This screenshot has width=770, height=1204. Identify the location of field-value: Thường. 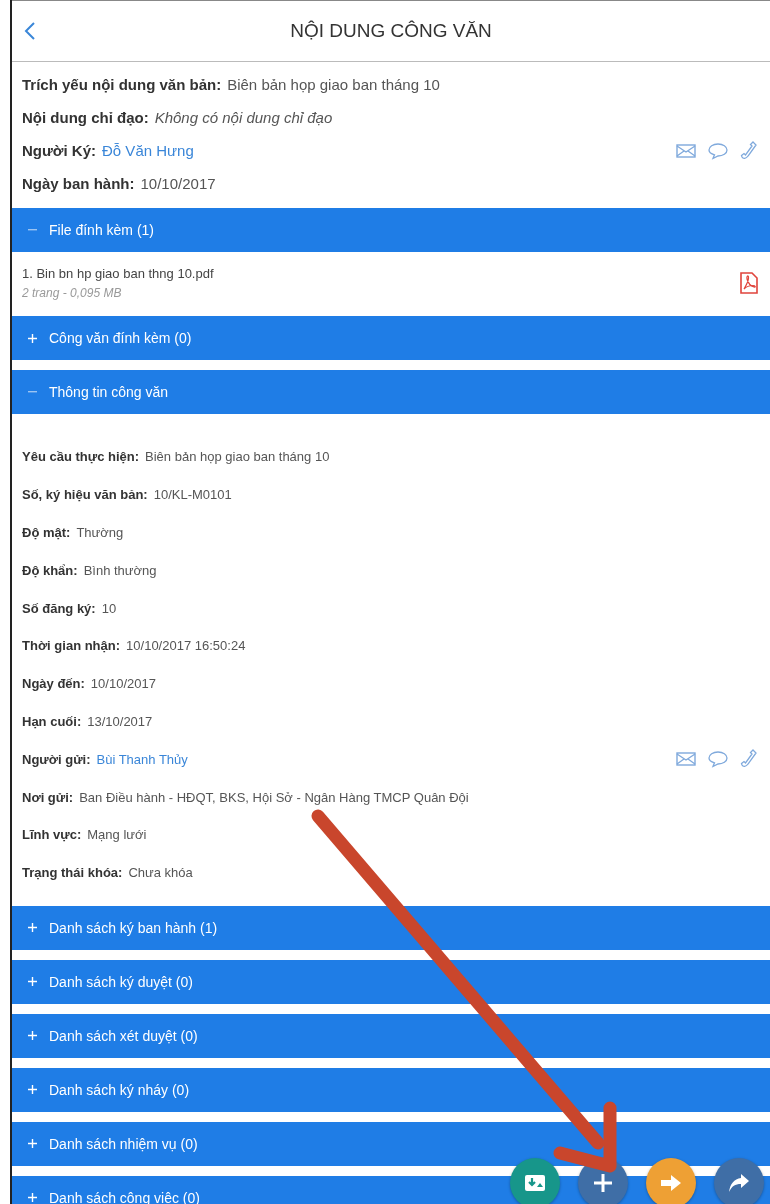
(100, 532).